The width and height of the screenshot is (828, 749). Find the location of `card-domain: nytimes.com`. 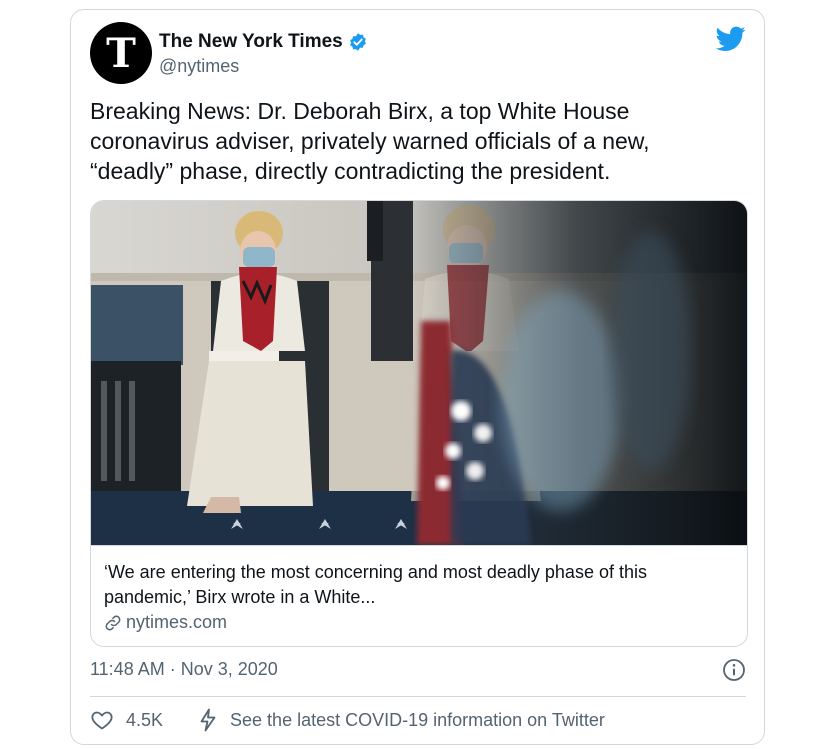

card-domain: nytimes.com is located at coordinates (165, 622).